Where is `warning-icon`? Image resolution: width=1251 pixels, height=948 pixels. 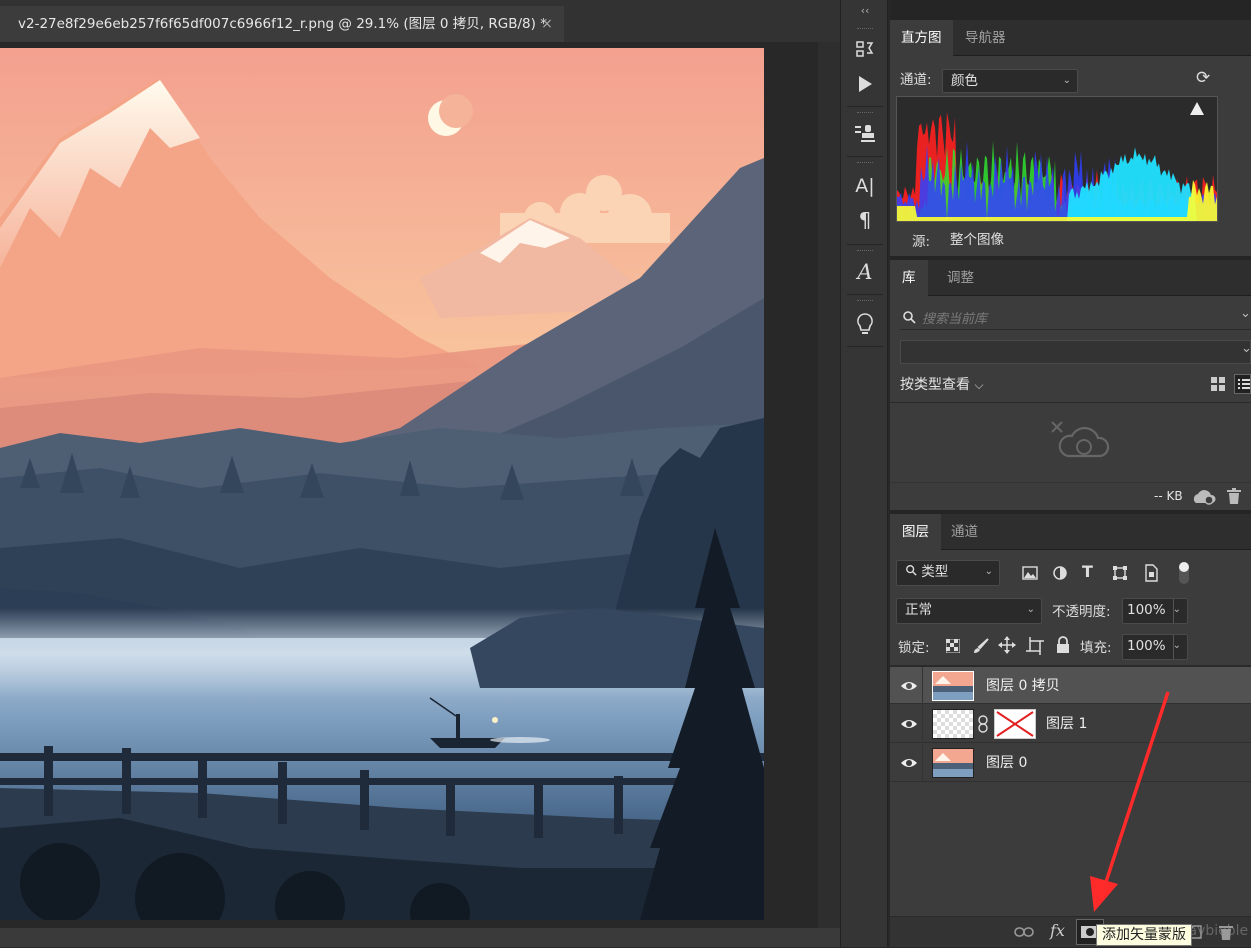
warning-icon is located at coordinates (1197, 108).